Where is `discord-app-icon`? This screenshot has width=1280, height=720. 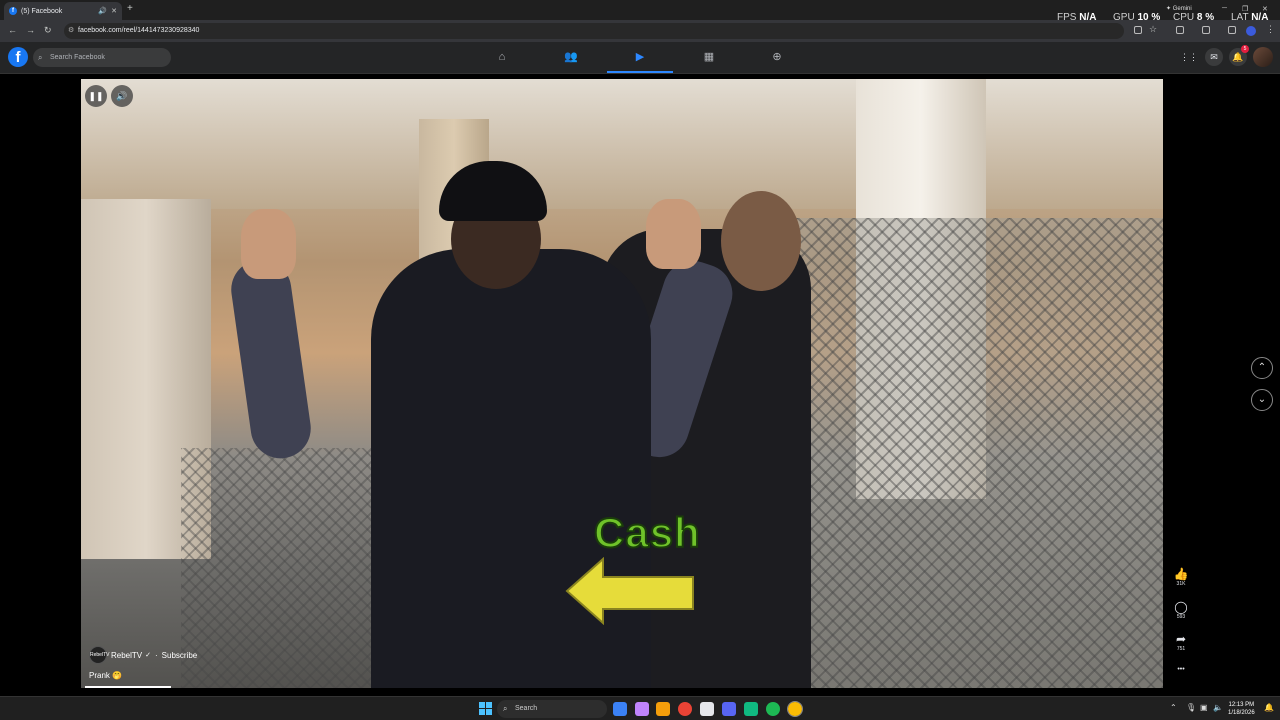 discord-app-icon is located at coordinates (729, 709).